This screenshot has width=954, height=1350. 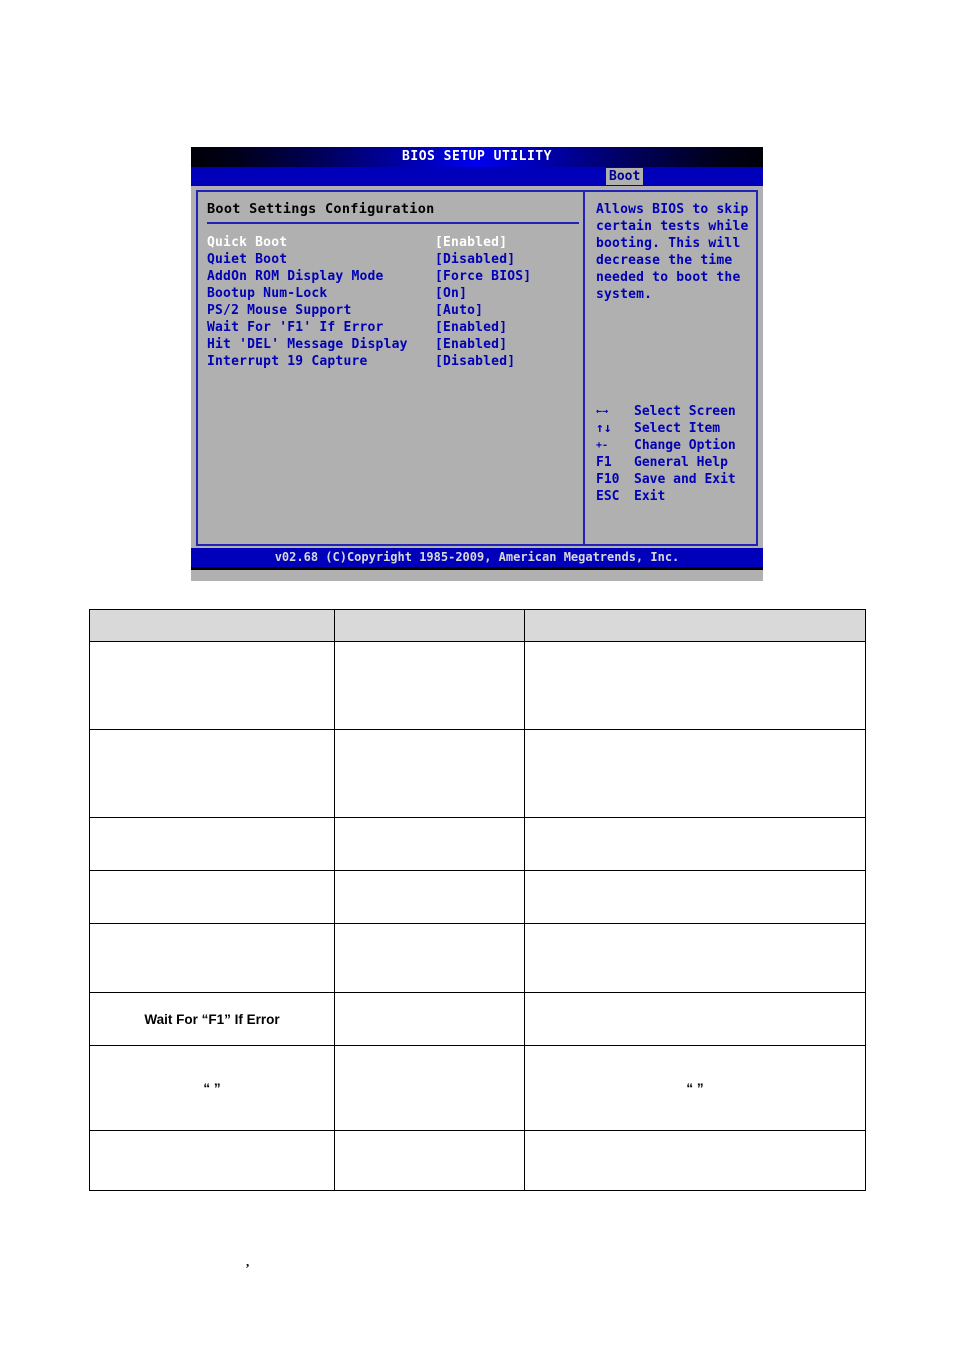 I want to click on boot-option-row: Hit 'DEL' Message Display [Enabled], so click(x=395, y=344).